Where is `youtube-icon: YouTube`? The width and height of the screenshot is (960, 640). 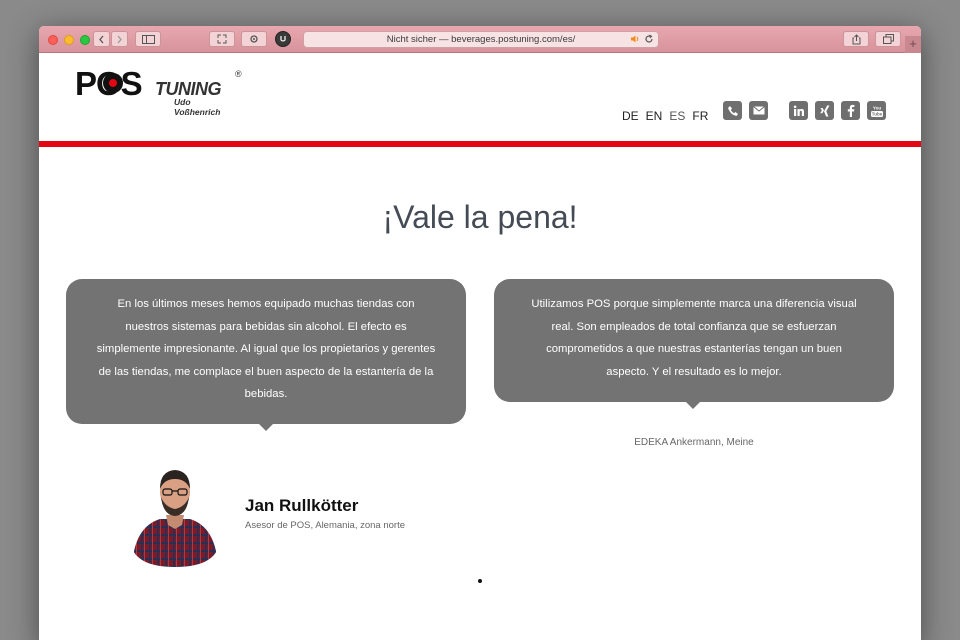 youtube-icon: YouTube is located at coordinates (876, 111).